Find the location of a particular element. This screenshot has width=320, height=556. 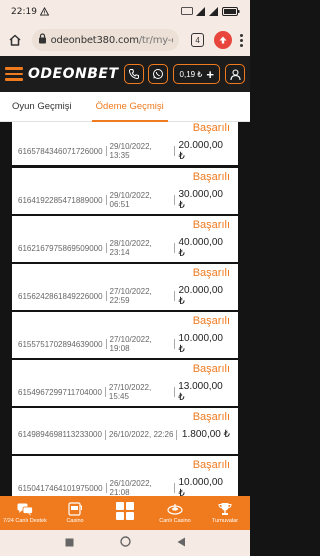

transaction-amount: 1.800,00 ₺ is located at coordinates (205, 434).